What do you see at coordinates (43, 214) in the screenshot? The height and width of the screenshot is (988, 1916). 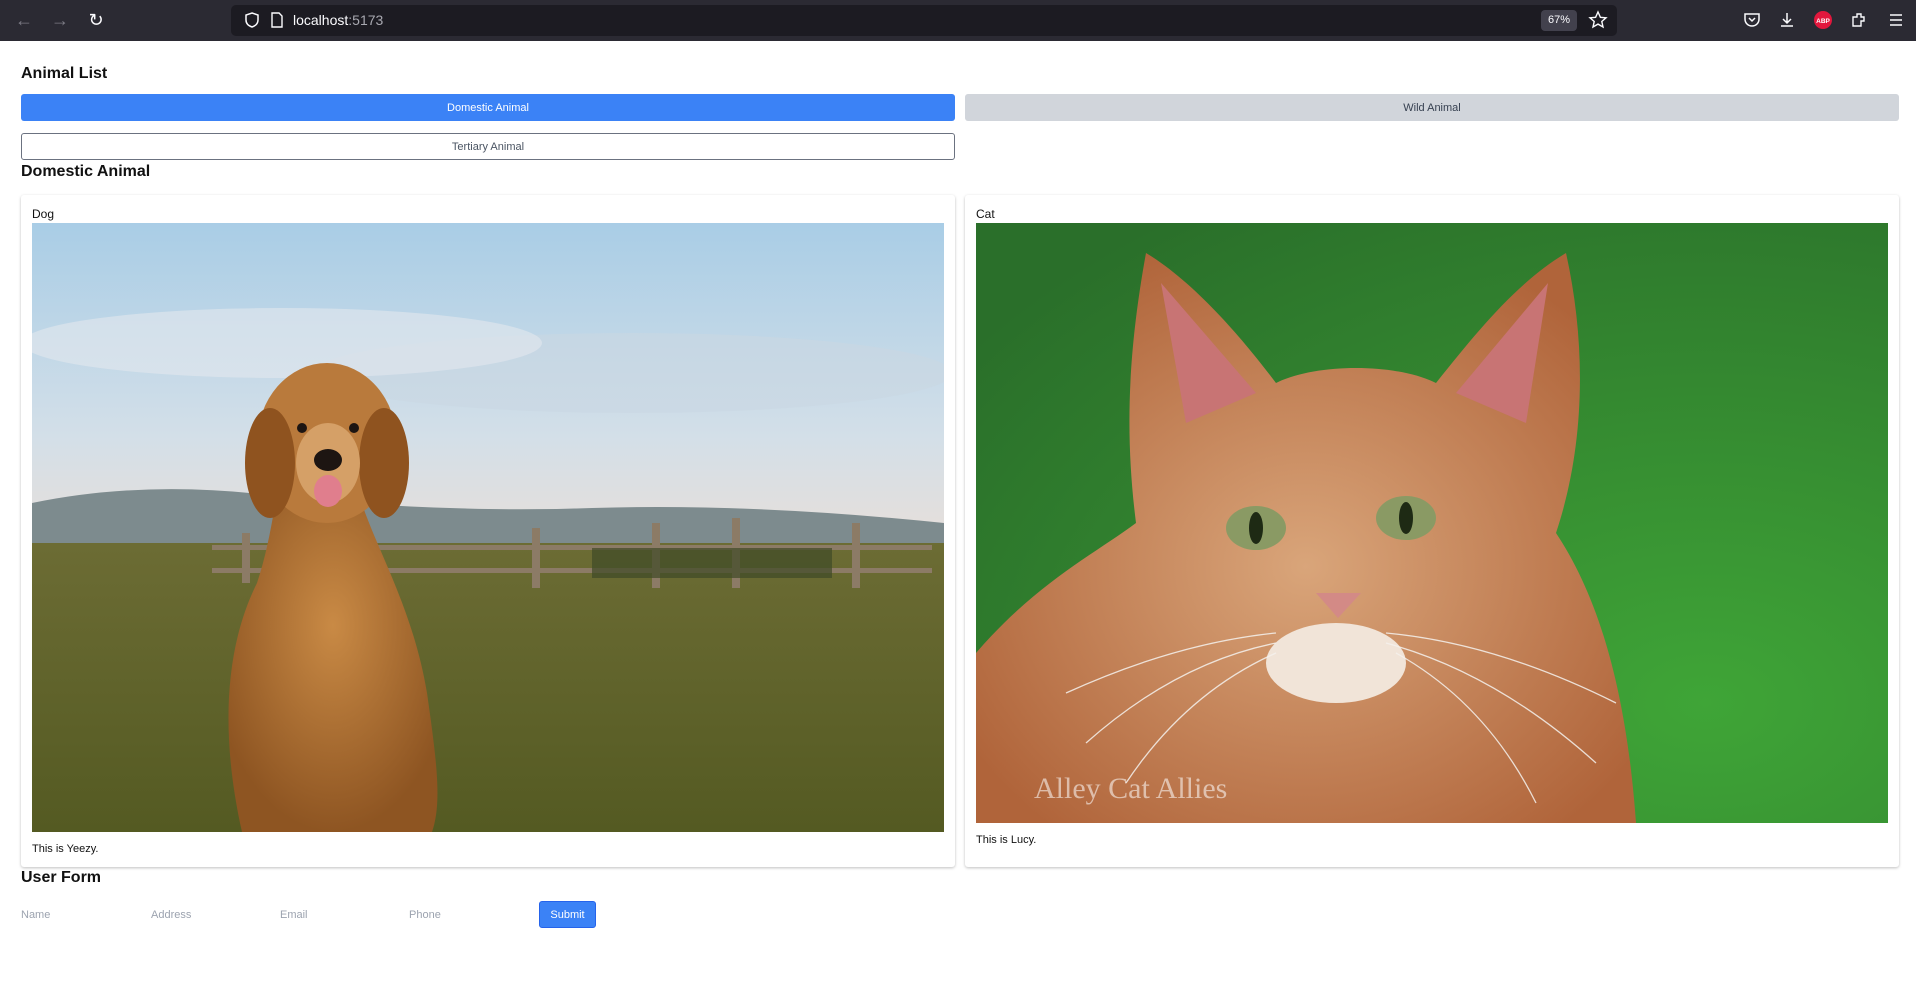 I see `card-title: Dog` at bounding box center [43, 214].